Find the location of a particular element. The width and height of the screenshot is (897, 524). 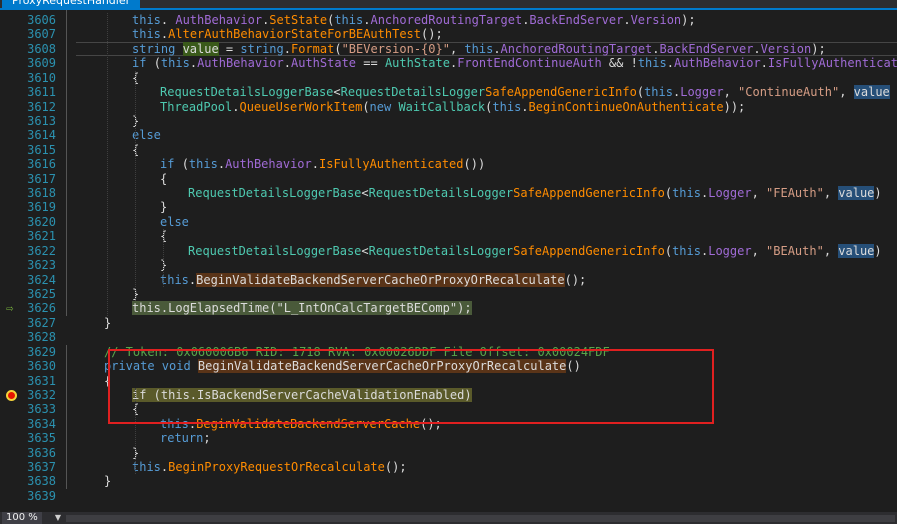

line-number: 3625 is located at coordinates (41, 293).